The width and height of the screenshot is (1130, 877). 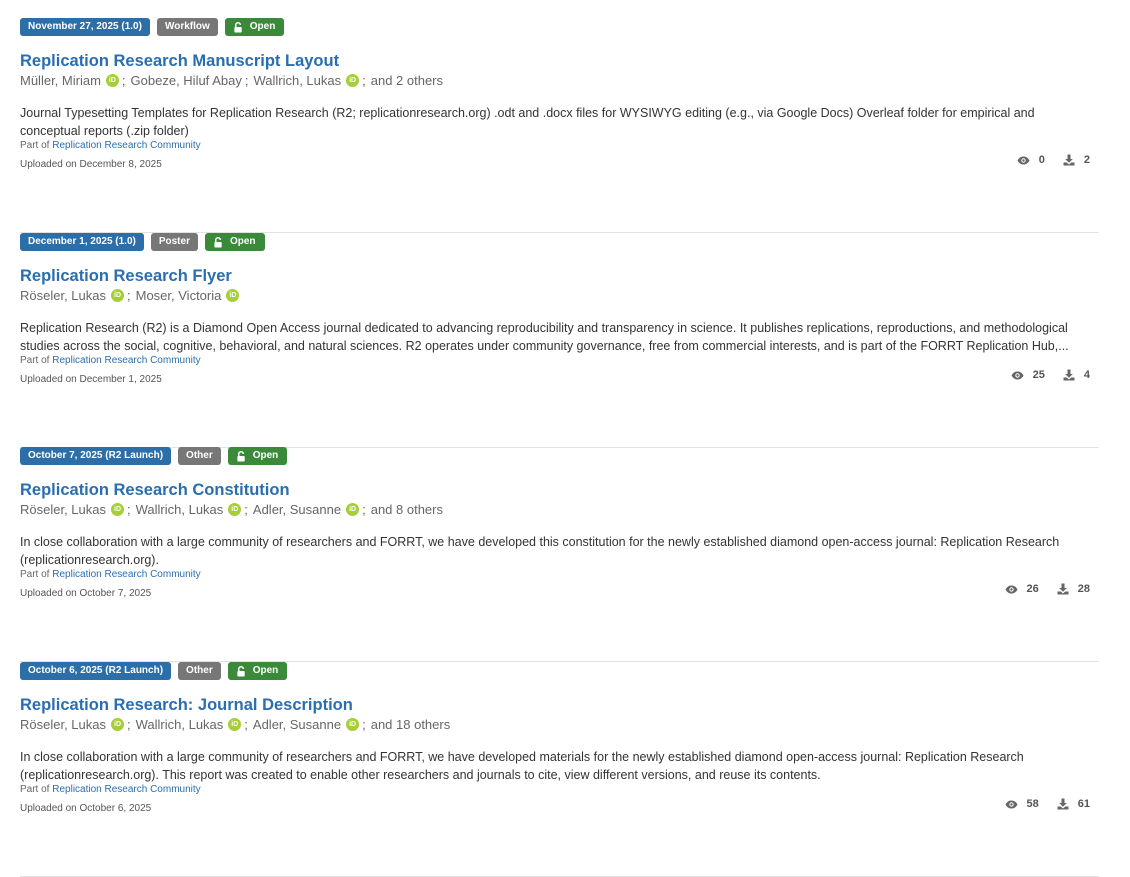 I want to click on creator-name: Moser, Victoria, so click(x=179, y=295).